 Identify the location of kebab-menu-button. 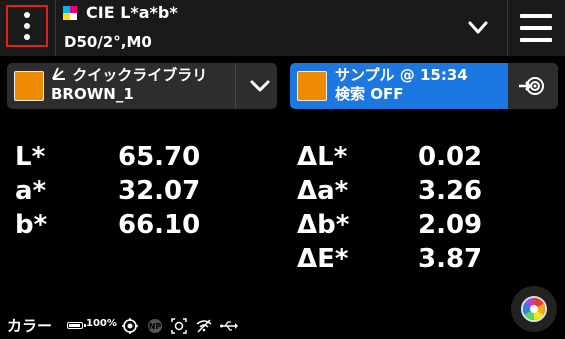
(27, 26).